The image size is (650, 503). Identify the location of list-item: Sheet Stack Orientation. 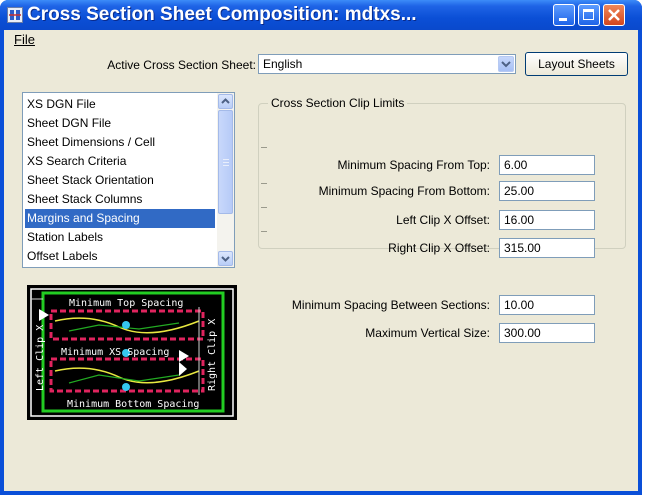
(120, 180).